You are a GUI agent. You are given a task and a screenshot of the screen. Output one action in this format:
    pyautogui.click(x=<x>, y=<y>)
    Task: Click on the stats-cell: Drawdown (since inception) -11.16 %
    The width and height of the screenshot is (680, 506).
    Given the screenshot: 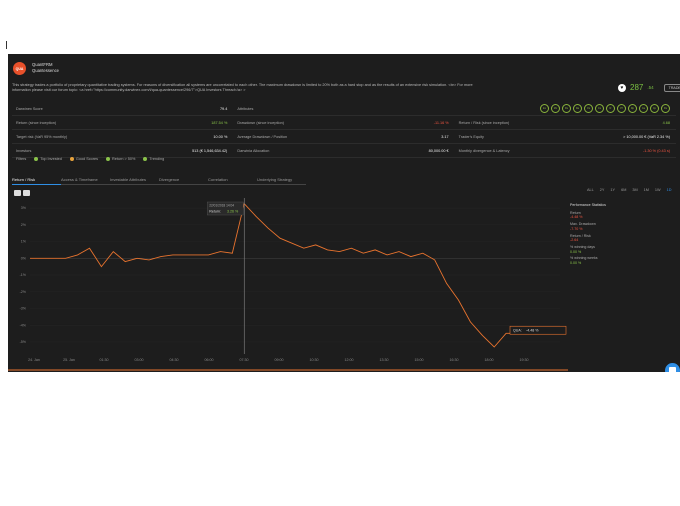 What is the action you would take?
    pyautogui.click(x=343, y=123)
    